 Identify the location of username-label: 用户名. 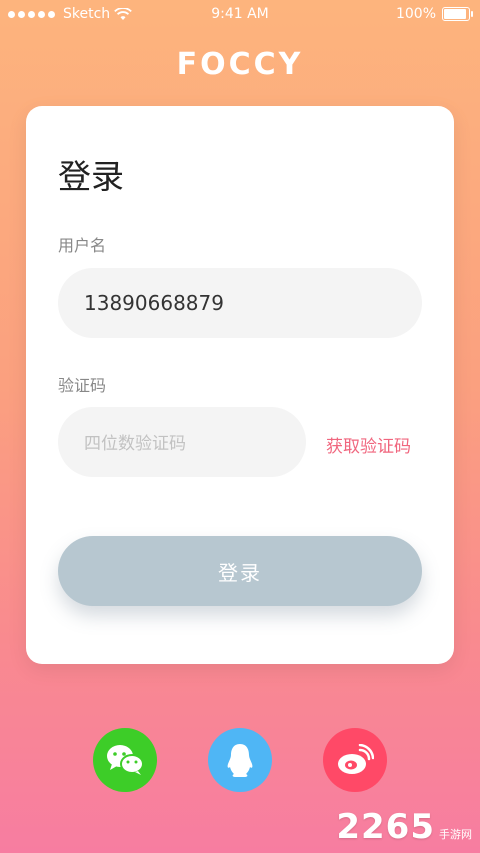
(82, 245).